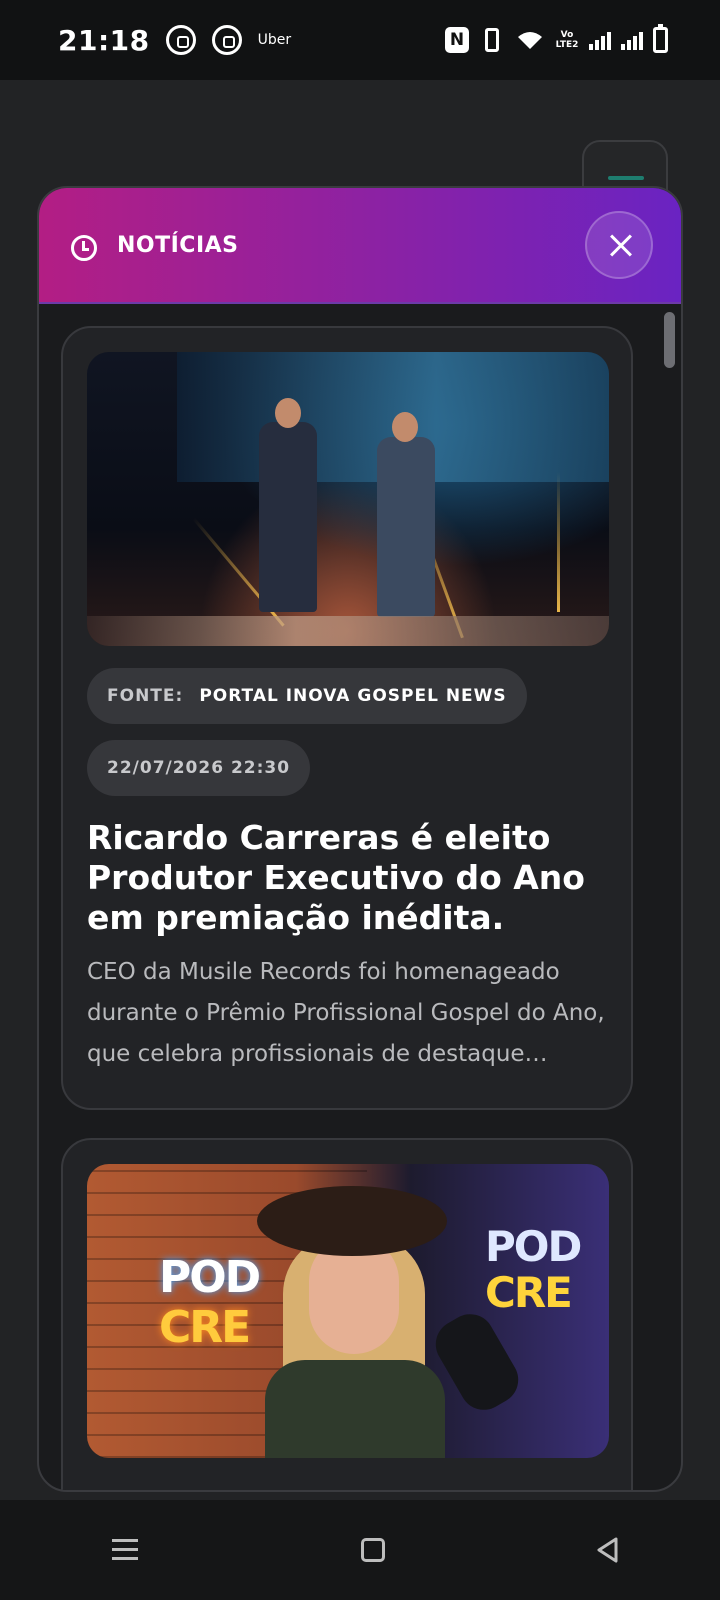  Describe the element at coordinates (360, 246) in the screenshot. I see `modal-header: NOTÍCIAS` at that location.